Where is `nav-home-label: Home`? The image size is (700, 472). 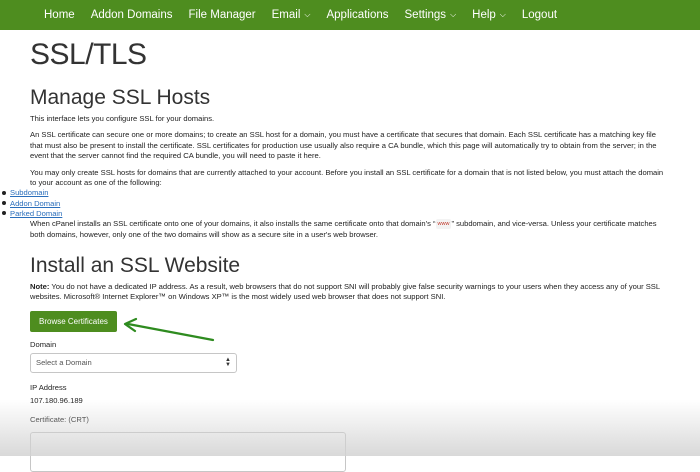
nav-home-label: Home is located at coordinates (59, 15).